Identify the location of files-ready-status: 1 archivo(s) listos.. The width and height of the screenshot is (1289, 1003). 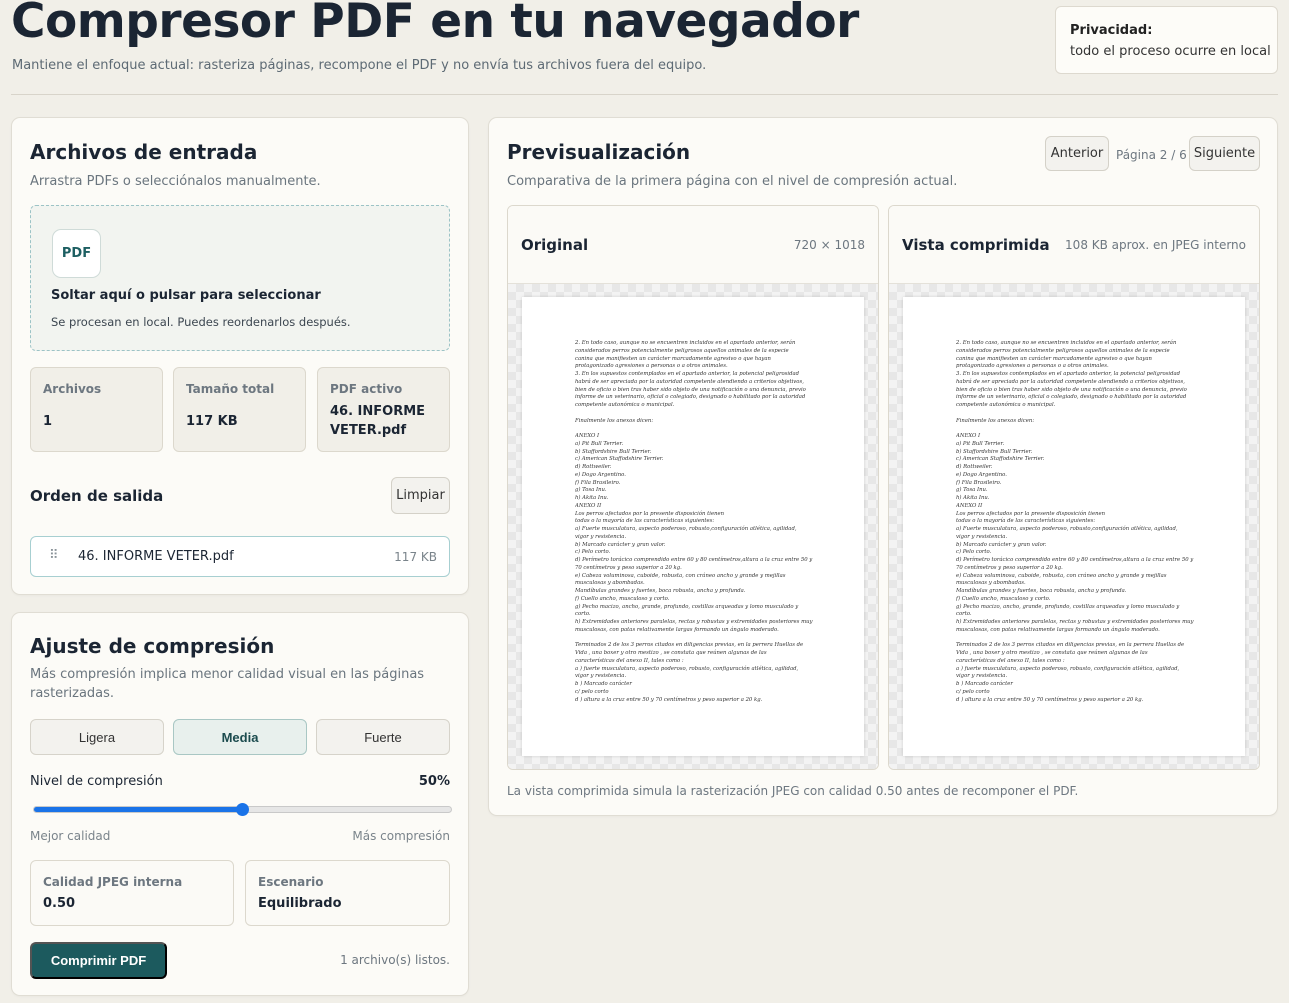
(395, 960).